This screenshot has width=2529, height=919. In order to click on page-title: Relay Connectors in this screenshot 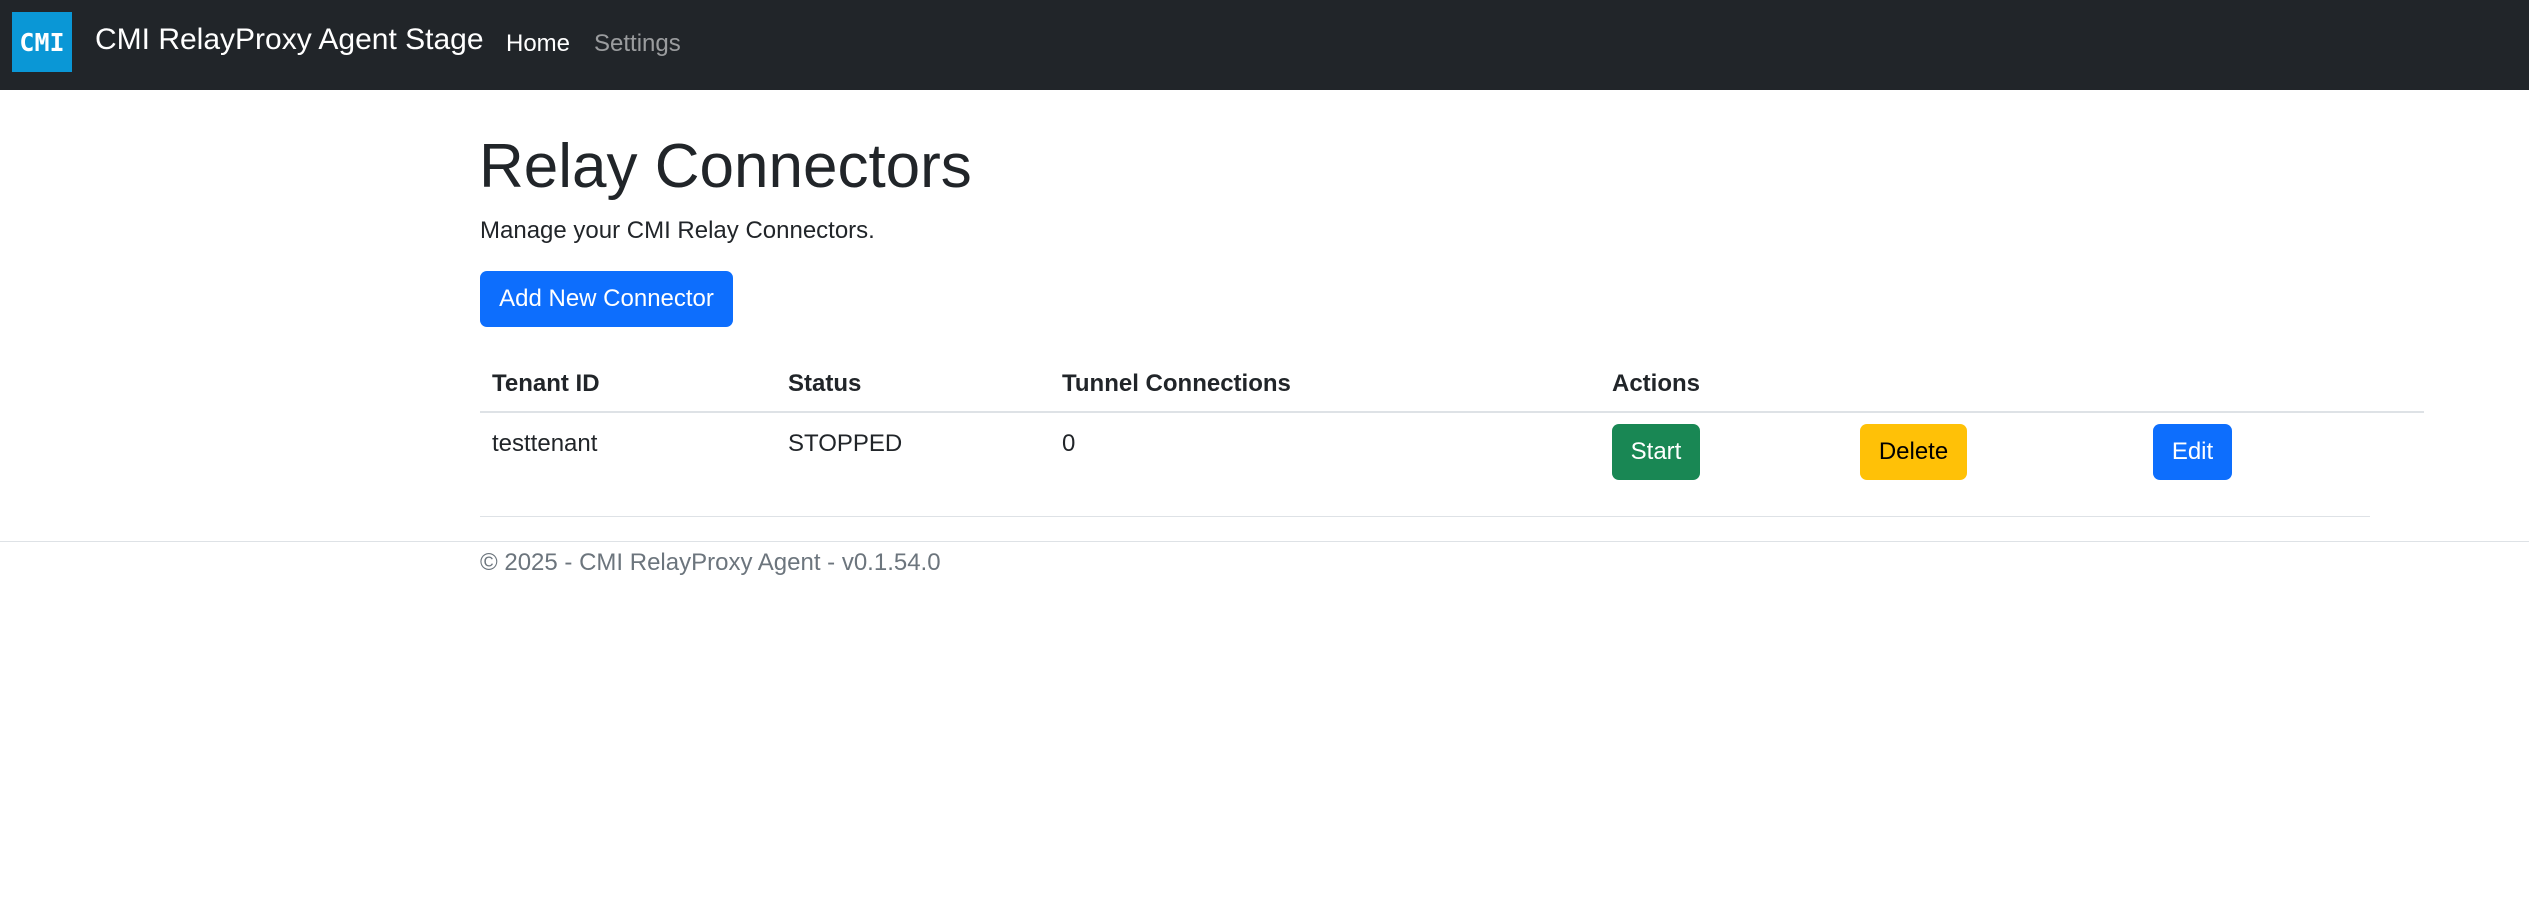, I will do `click(725, 166)`.